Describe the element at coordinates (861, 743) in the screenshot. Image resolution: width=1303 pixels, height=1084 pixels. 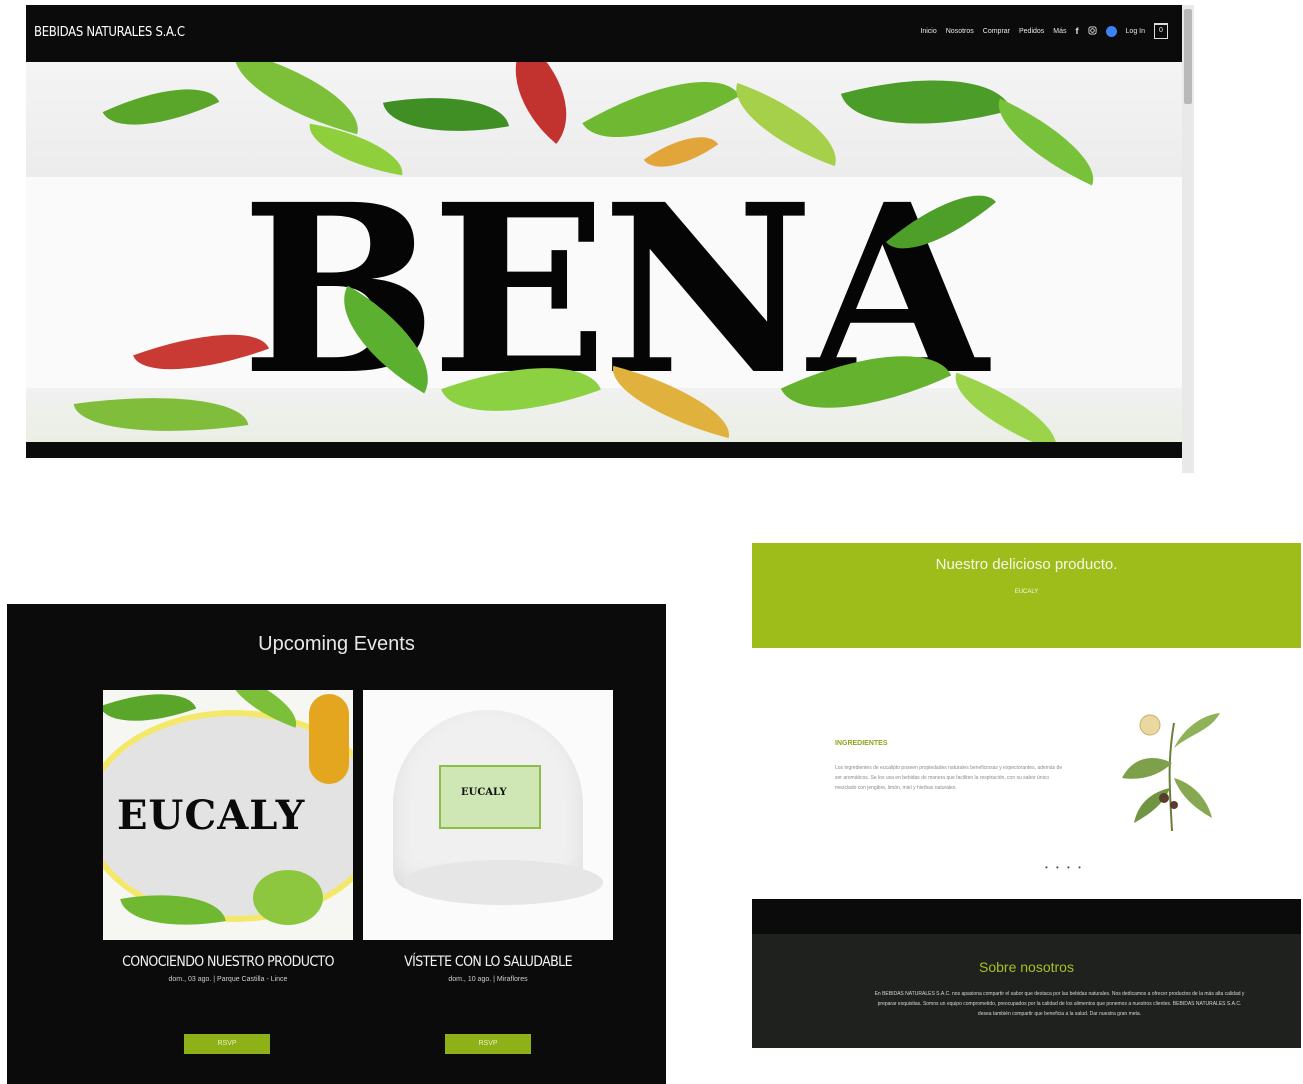
I see `ingredients-title: INGREDIENTES` at that location.